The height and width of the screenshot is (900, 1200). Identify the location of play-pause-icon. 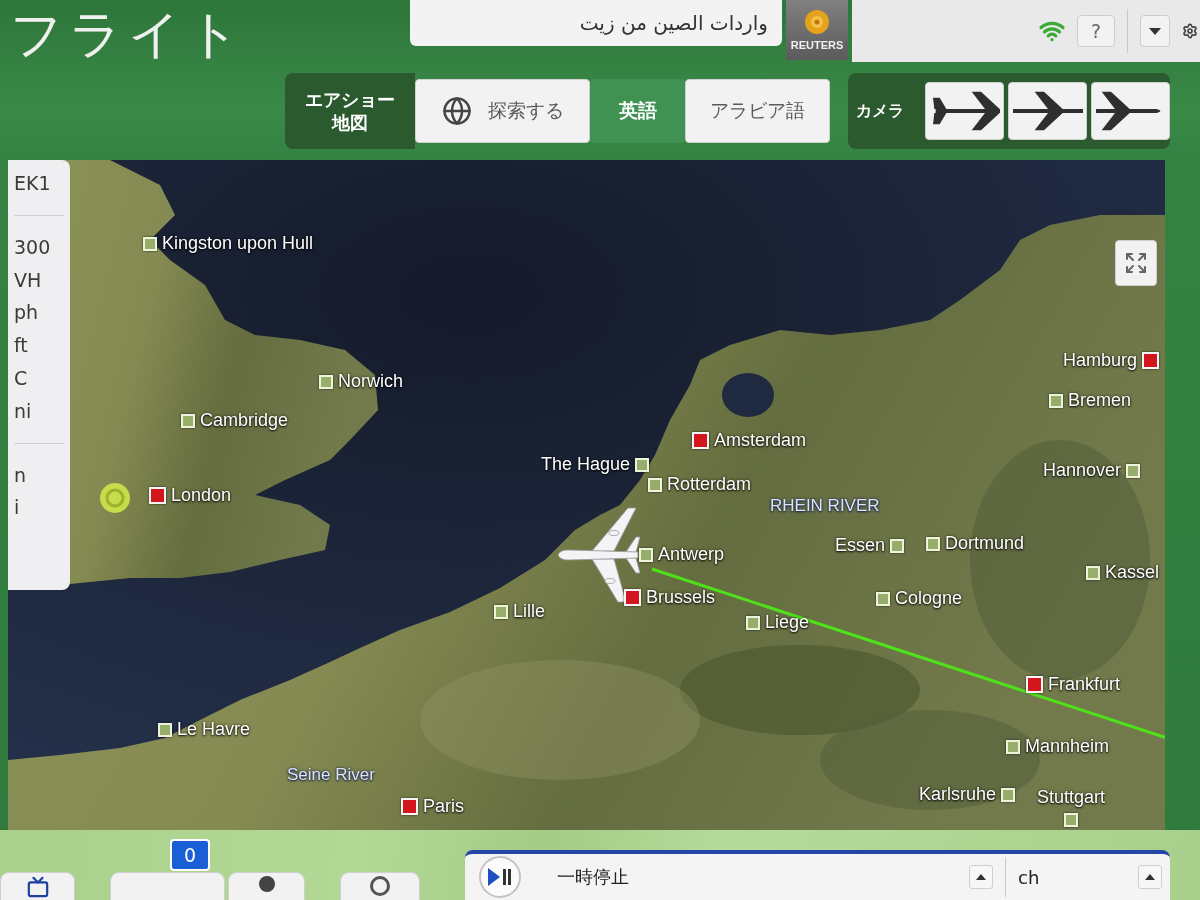
(500, 877).